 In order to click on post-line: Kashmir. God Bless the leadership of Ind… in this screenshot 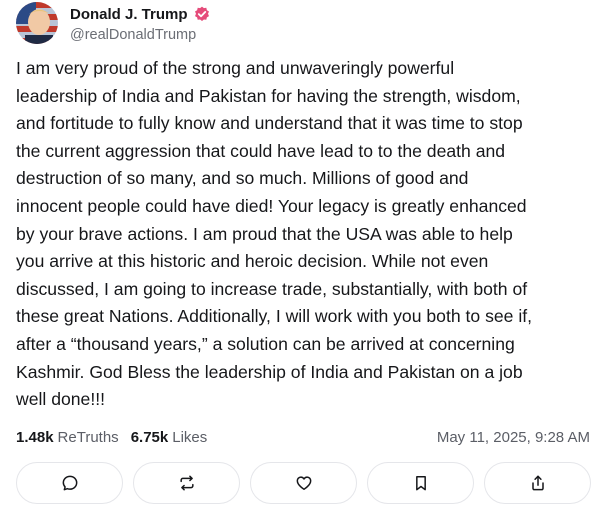, I will do `click(269, 371)`.